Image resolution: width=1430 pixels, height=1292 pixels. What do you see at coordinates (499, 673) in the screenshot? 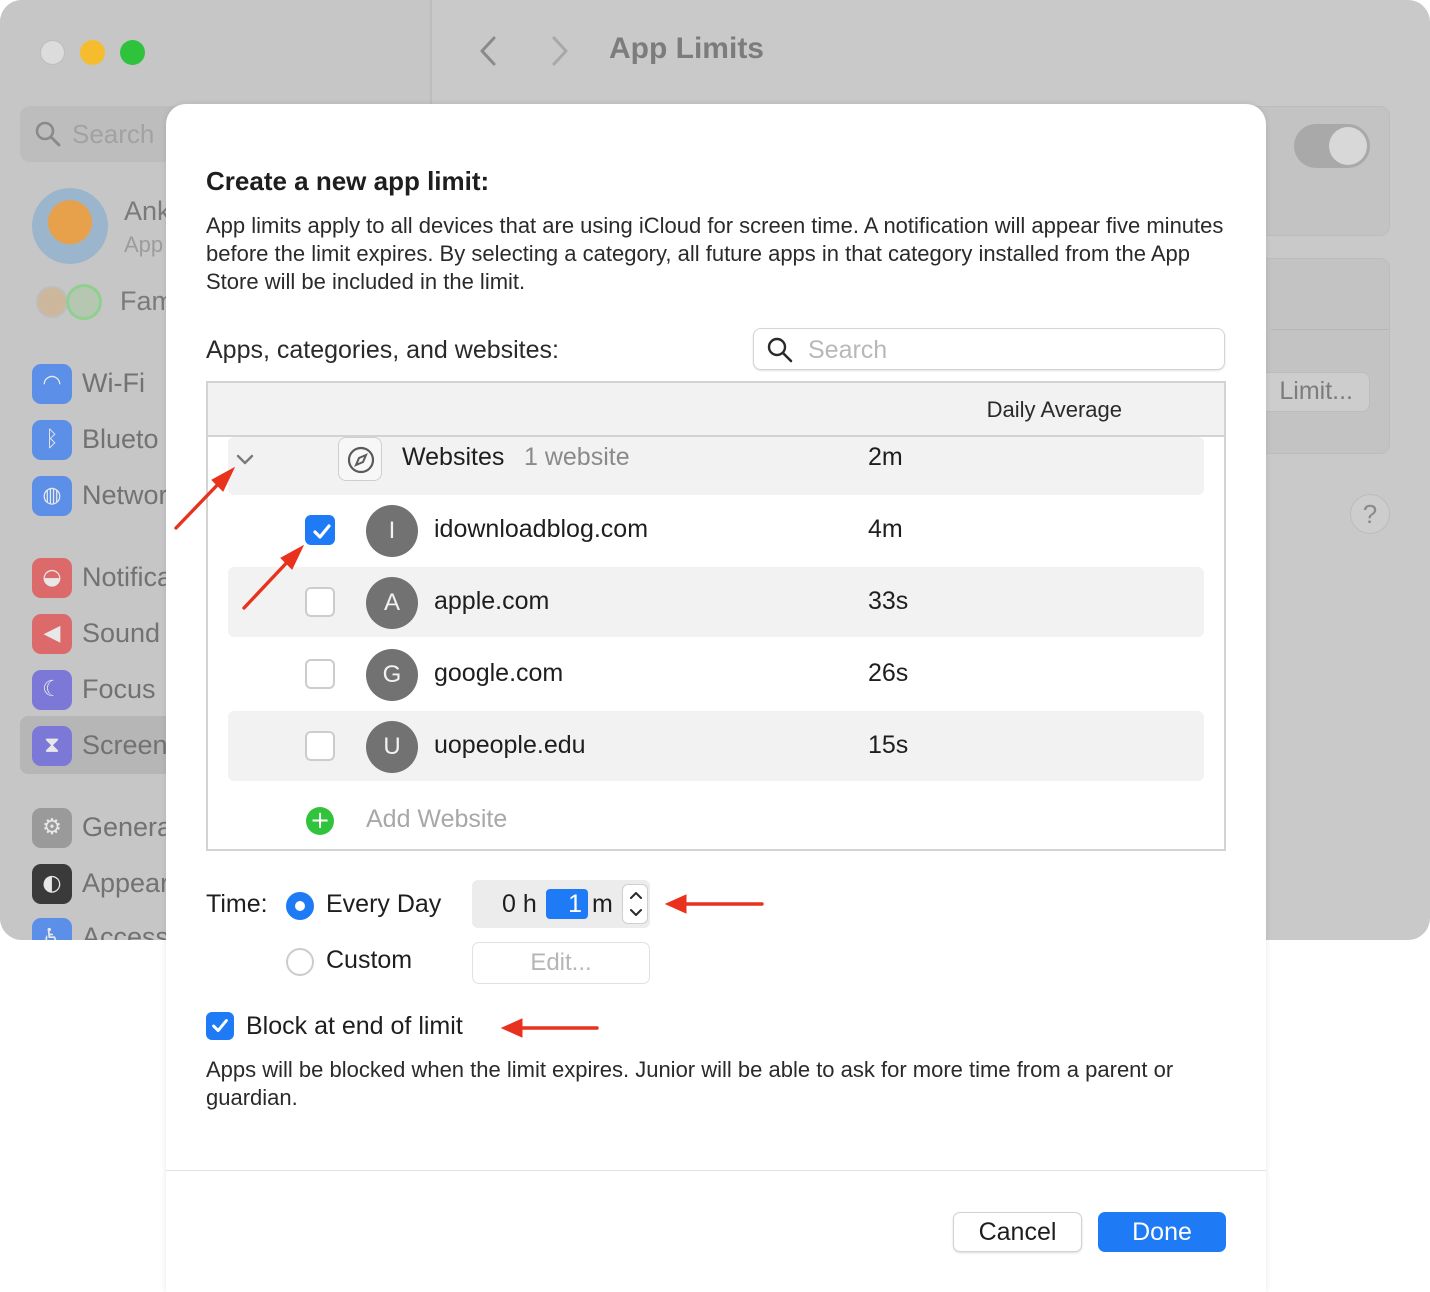
I see `website-domain: google.com` at bounding box center [499, 673].